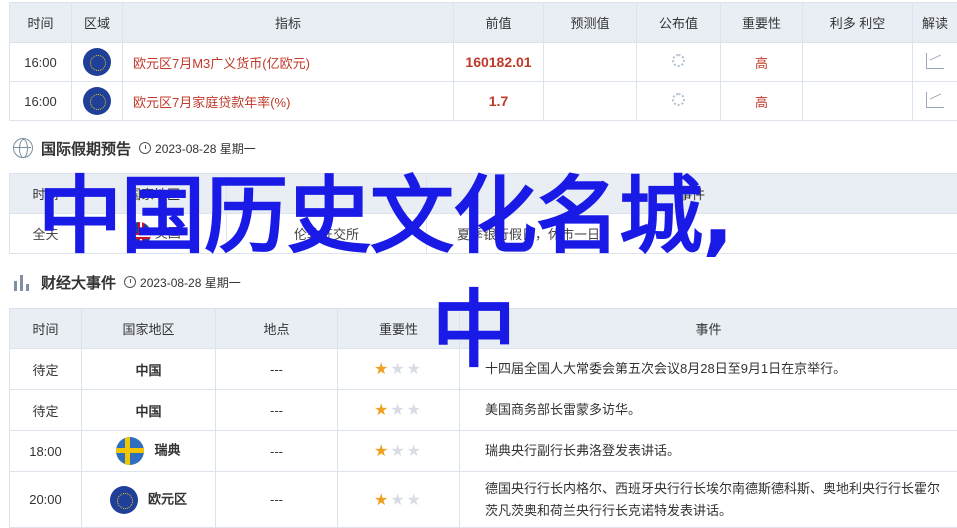  Describe the element at coordinates (167, 498) in the screenshot. I see `country-name: 欧元区` at that location.